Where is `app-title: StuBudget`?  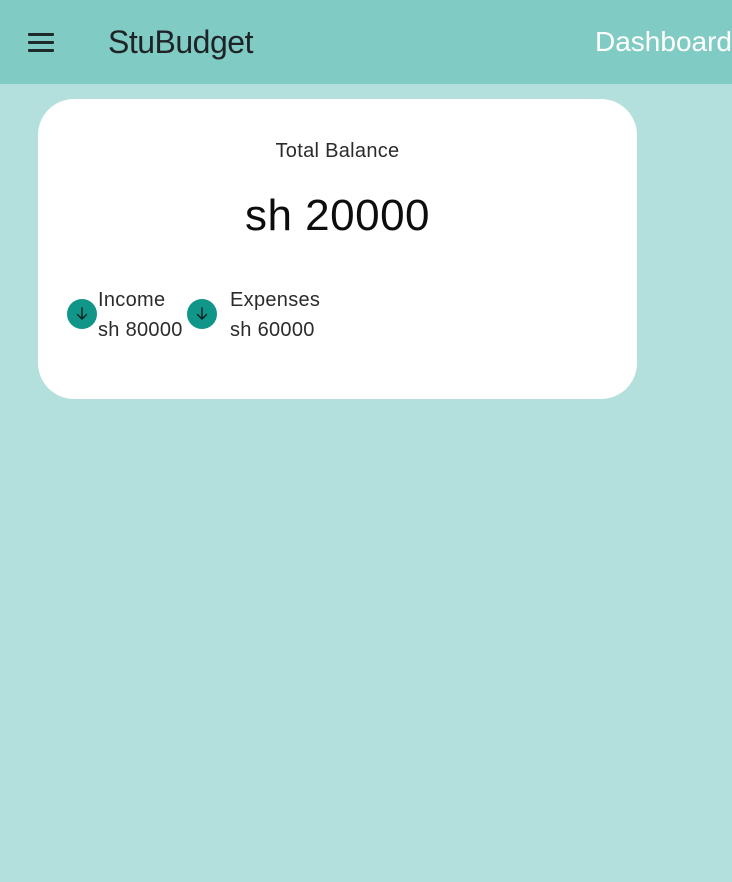
app-title: StuBudget is located at coordinates (180, 42).